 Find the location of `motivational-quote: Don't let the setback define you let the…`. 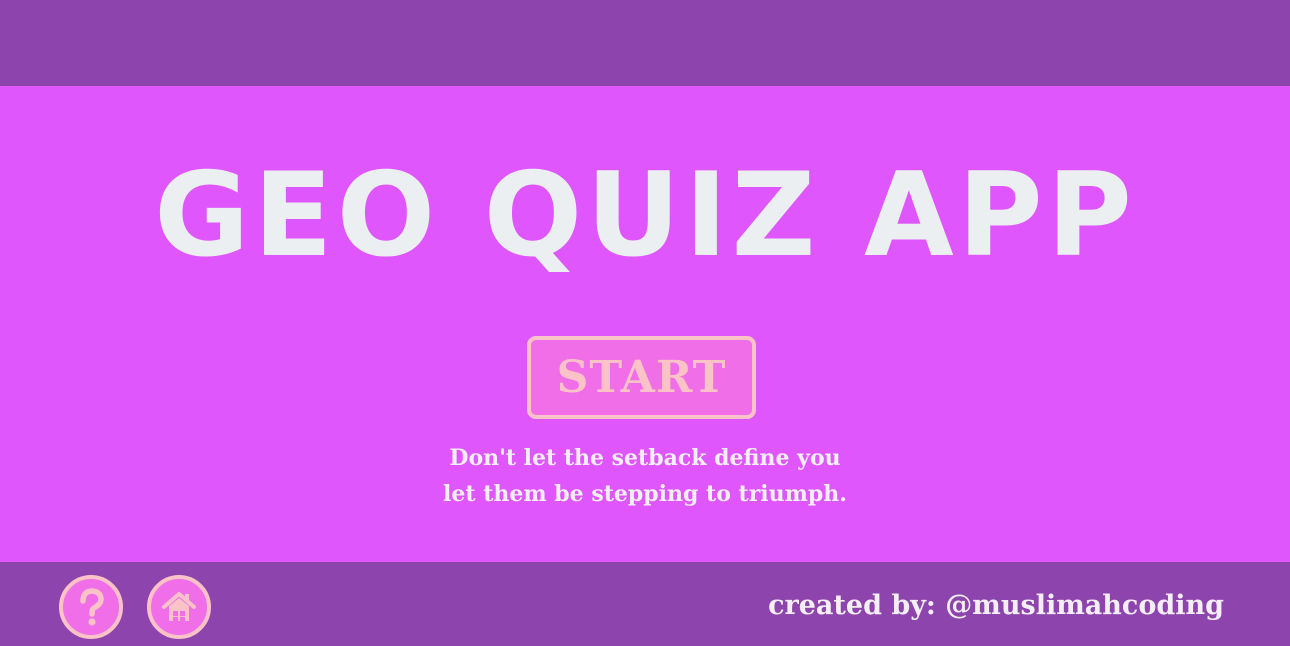

motivational-quote: Don't let the setback define you let the… is located at coordinates (645, 476).